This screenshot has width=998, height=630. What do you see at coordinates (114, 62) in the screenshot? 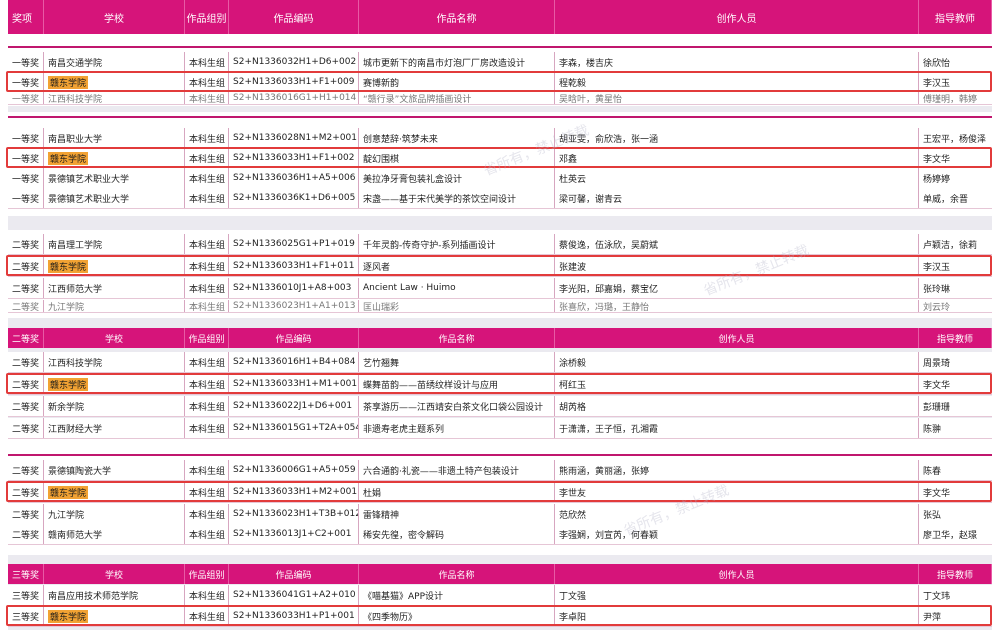
I see `cell-school: 南昌交通学院` at bounding box center [114, 62].